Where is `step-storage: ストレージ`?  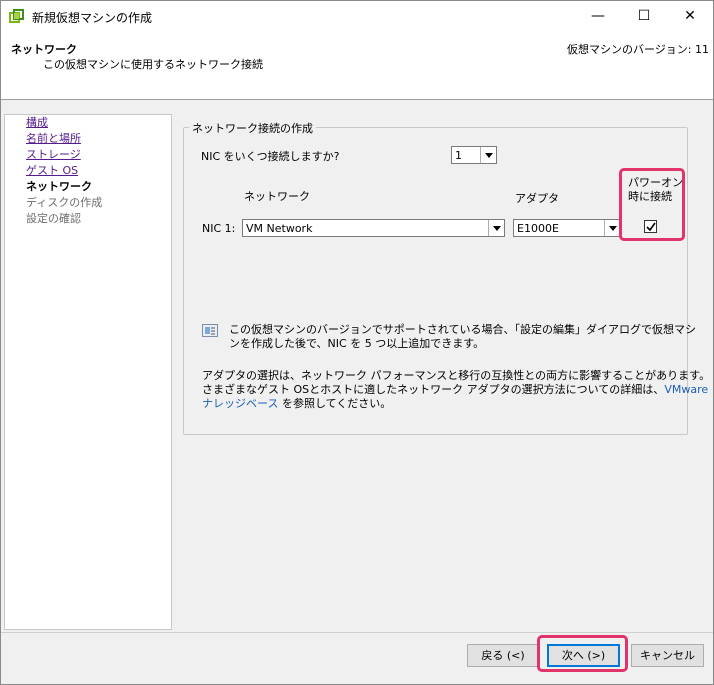
step-storage: ストレージ is located at coordinates (53, 155).